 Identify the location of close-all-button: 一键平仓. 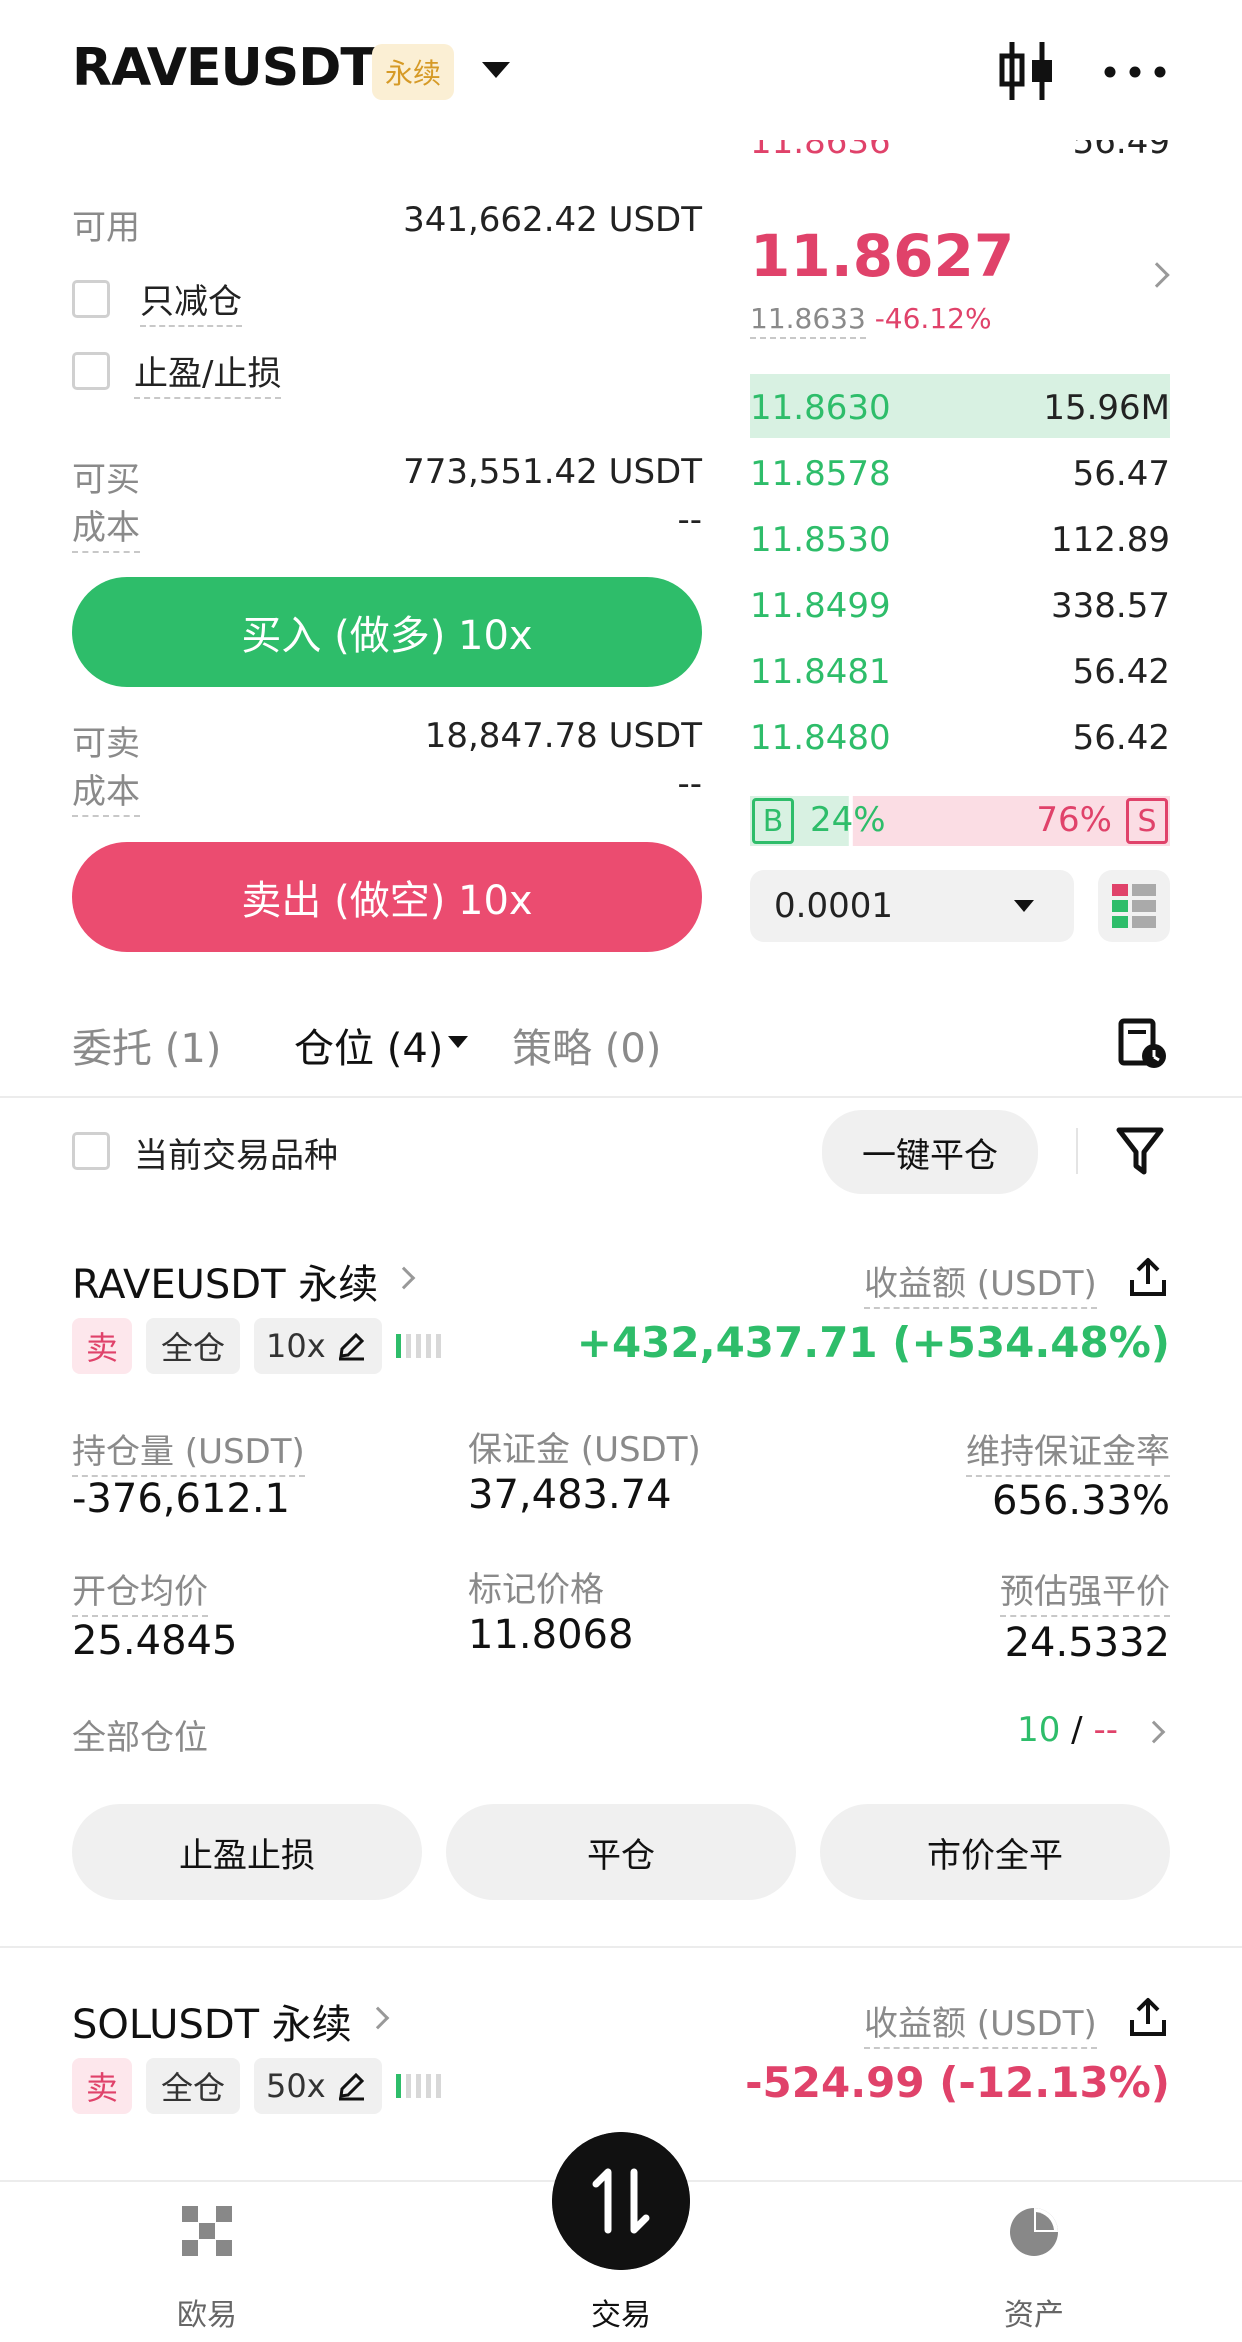
(930, 1152).